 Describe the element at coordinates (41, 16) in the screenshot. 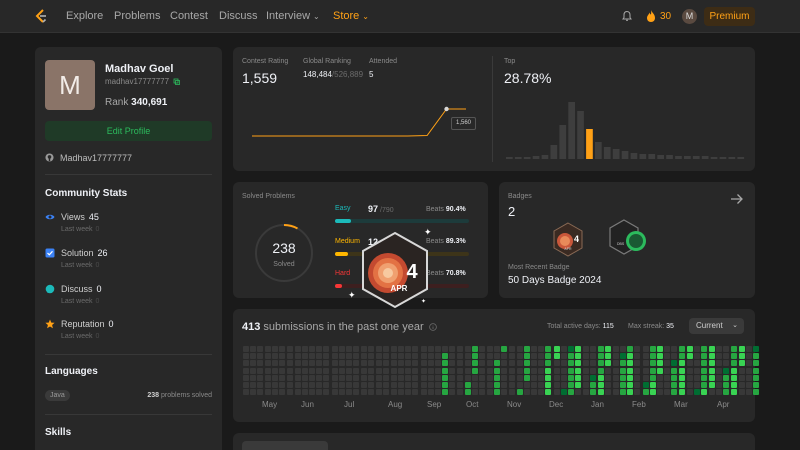

I see `logo-icon` at that location.